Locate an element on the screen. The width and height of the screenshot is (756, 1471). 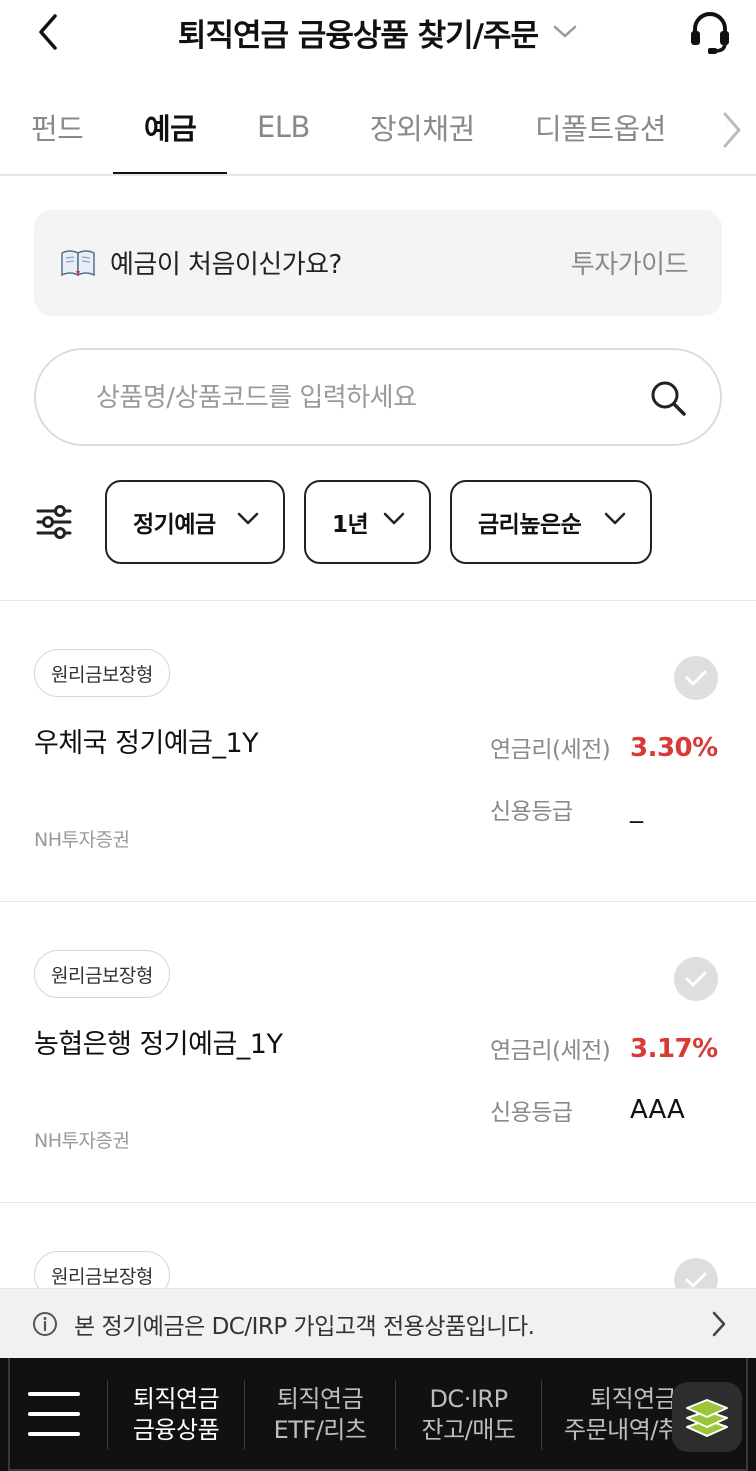
menu-button is located at coordinates (54, 1414).